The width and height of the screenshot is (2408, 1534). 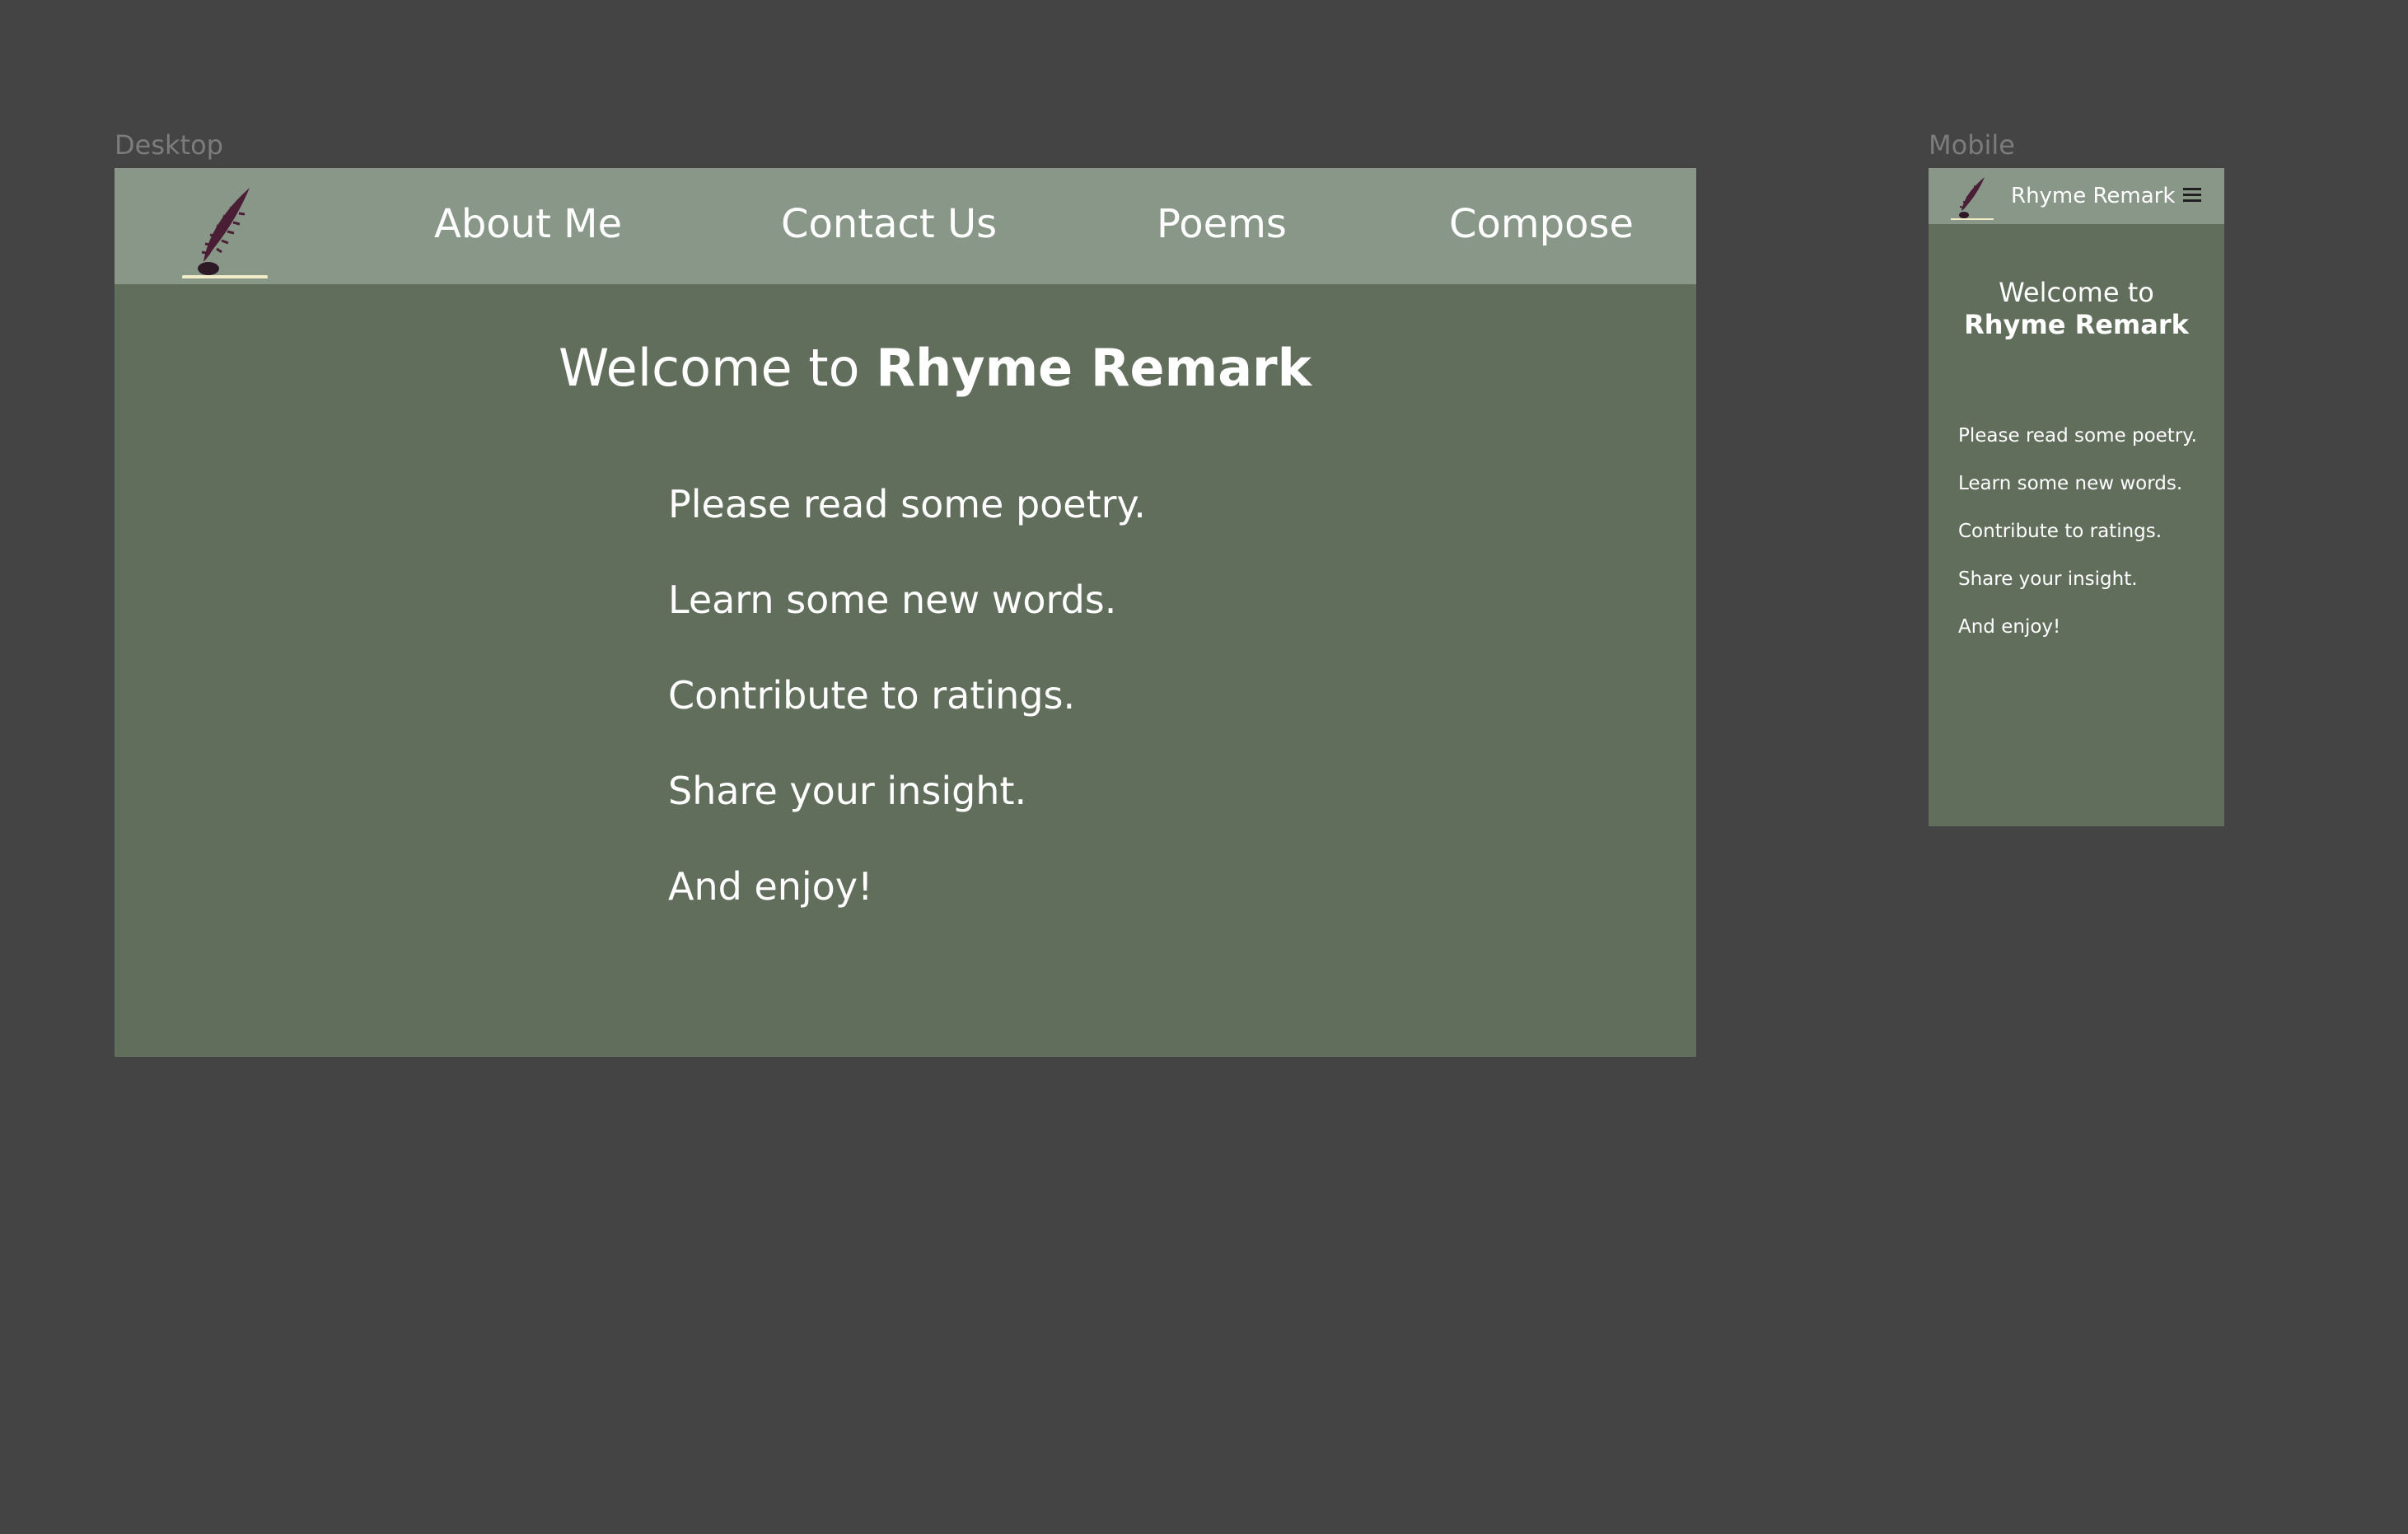 What do you see at coordinates (2193, 195) in the screenshot?
I see `hamburger-menu-icon` at bounding box center [2193, 195].